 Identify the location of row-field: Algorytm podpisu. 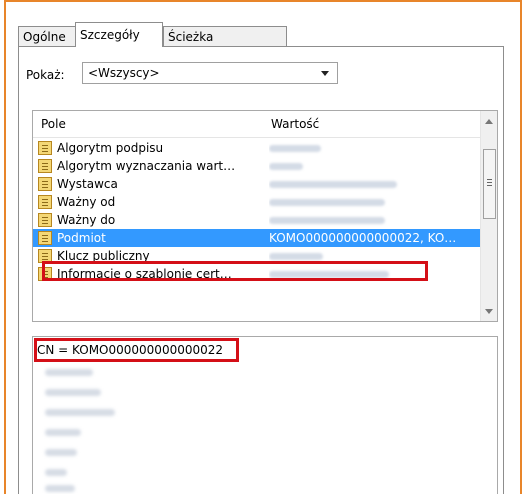
(110, 148).